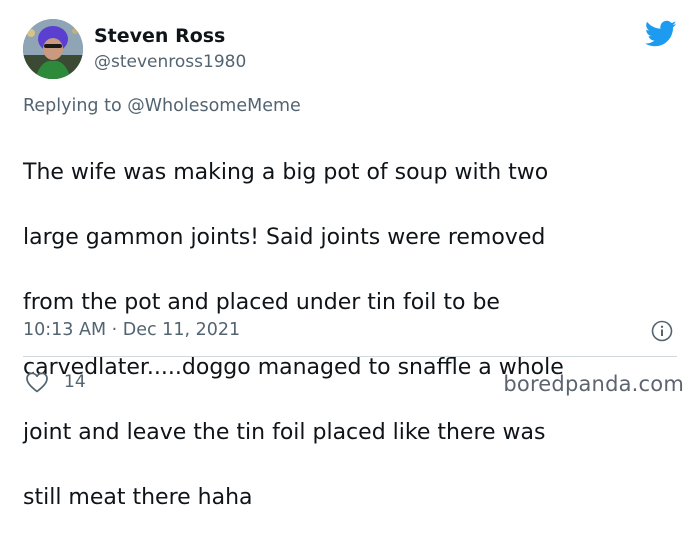 The image size is (700, 547). What do you see at coordinates (138, 497) in the screenshot?
I see `tweet-line: still meat there haha` at bounding box center [138, 497].